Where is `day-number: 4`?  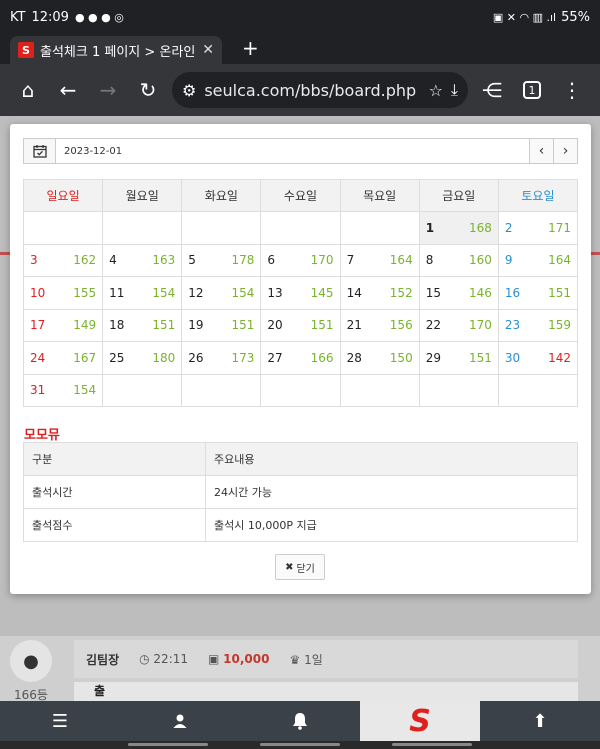 day-number: 4 is located at coordinates (113, 260).